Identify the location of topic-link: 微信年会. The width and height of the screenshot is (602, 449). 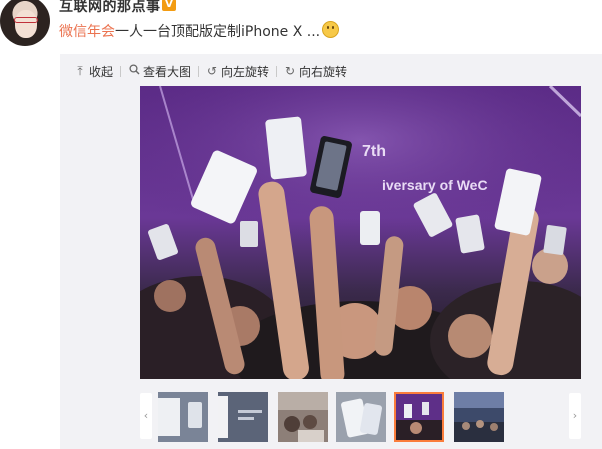
(87, 32).